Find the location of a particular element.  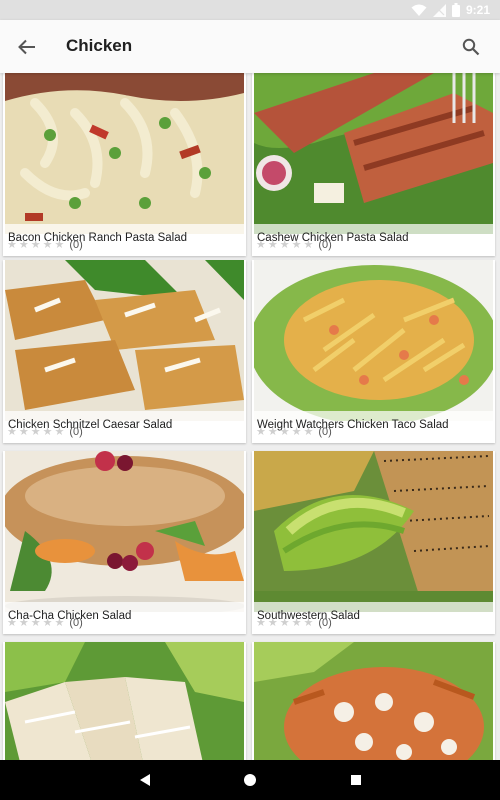

nav-recents-button is located at coordinates (356, 780).